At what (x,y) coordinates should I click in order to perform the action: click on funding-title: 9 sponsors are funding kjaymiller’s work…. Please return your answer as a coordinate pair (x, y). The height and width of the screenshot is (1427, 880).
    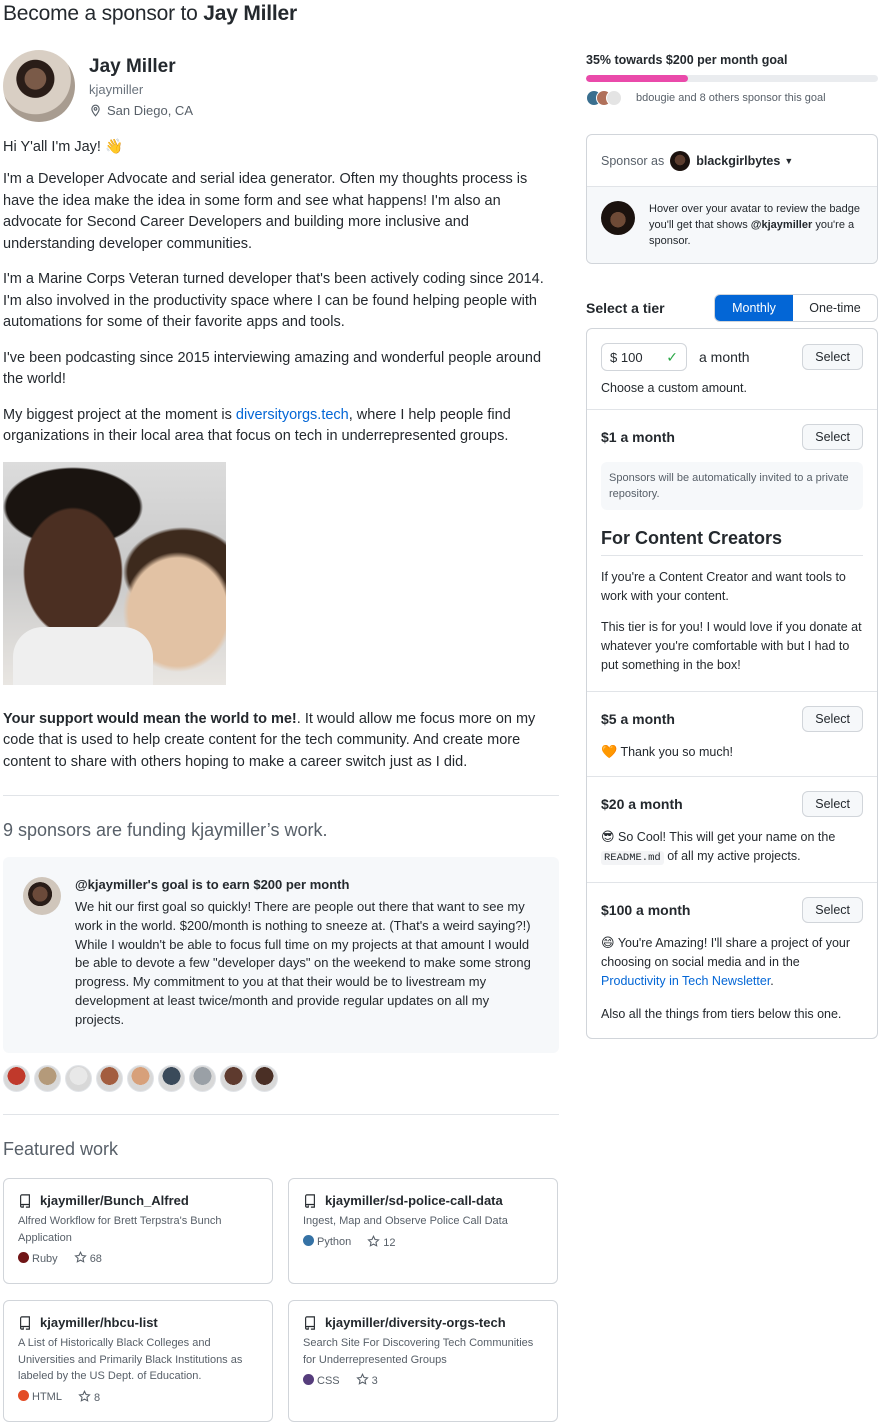
    Looking at the image, I should click on (165, 830).